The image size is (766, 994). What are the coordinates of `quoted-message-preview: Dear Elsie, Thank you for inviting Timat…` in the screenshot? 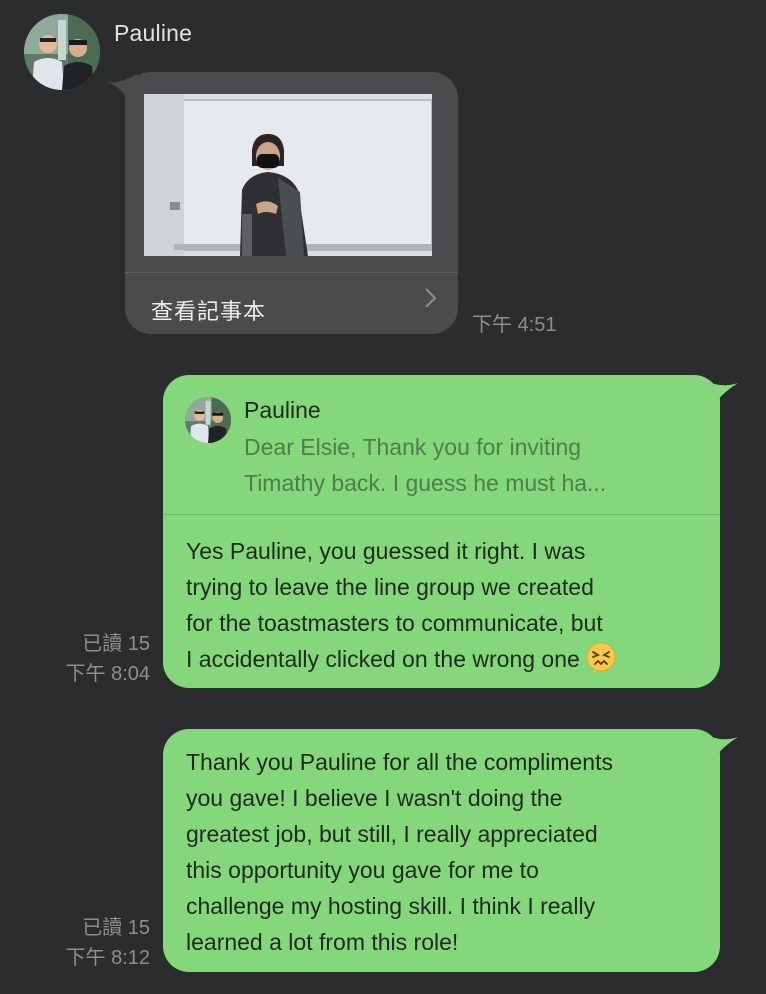 It's located at (464, 465).